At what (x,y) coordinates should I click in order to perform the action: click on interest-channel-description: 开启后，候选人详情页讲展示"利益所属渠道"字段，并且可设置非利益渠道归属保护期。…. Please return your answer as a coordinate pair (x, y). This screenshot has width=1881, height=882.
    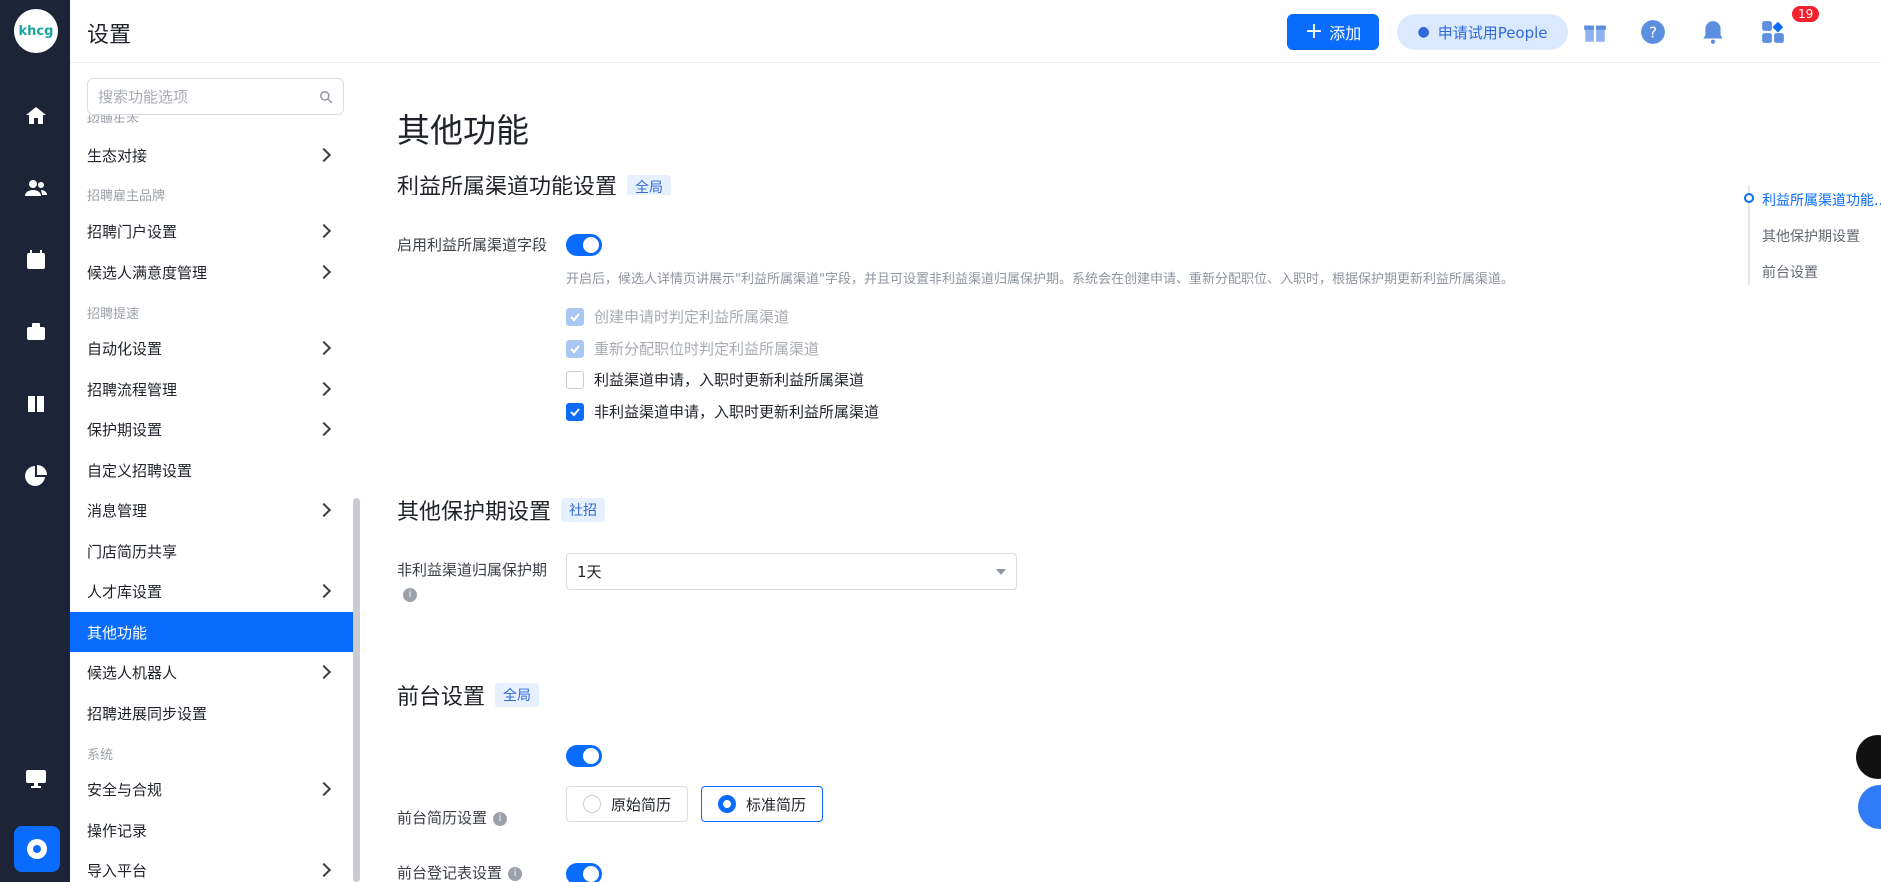
    Looking at the image, I should click on (1040, 279).